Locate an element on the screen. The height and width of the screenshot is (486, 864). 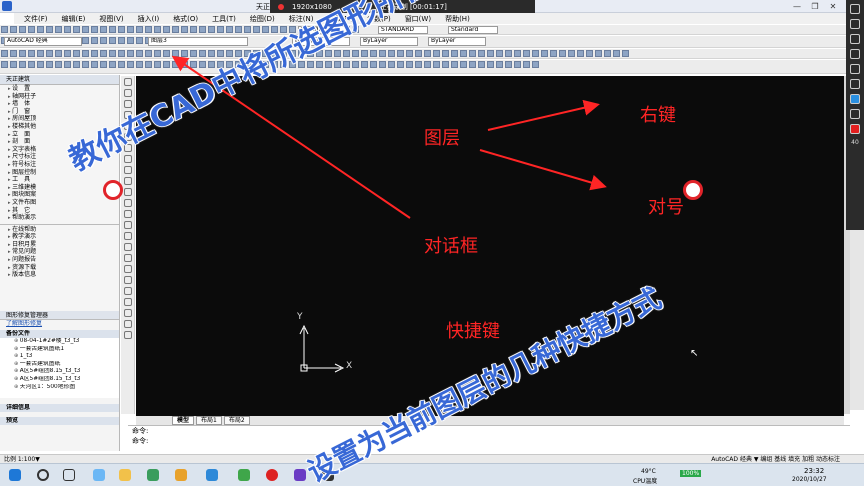
label-right-click: 右键 is located at coordinates (658, 115).